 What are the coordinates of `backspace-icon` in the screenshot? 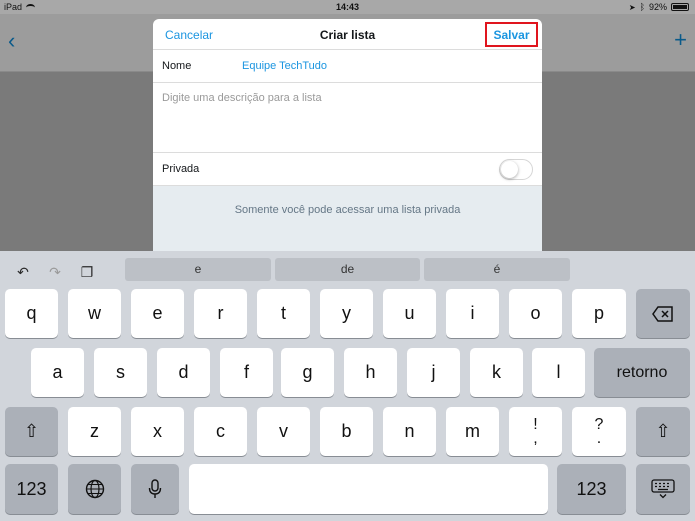 It's located at (662, 313).